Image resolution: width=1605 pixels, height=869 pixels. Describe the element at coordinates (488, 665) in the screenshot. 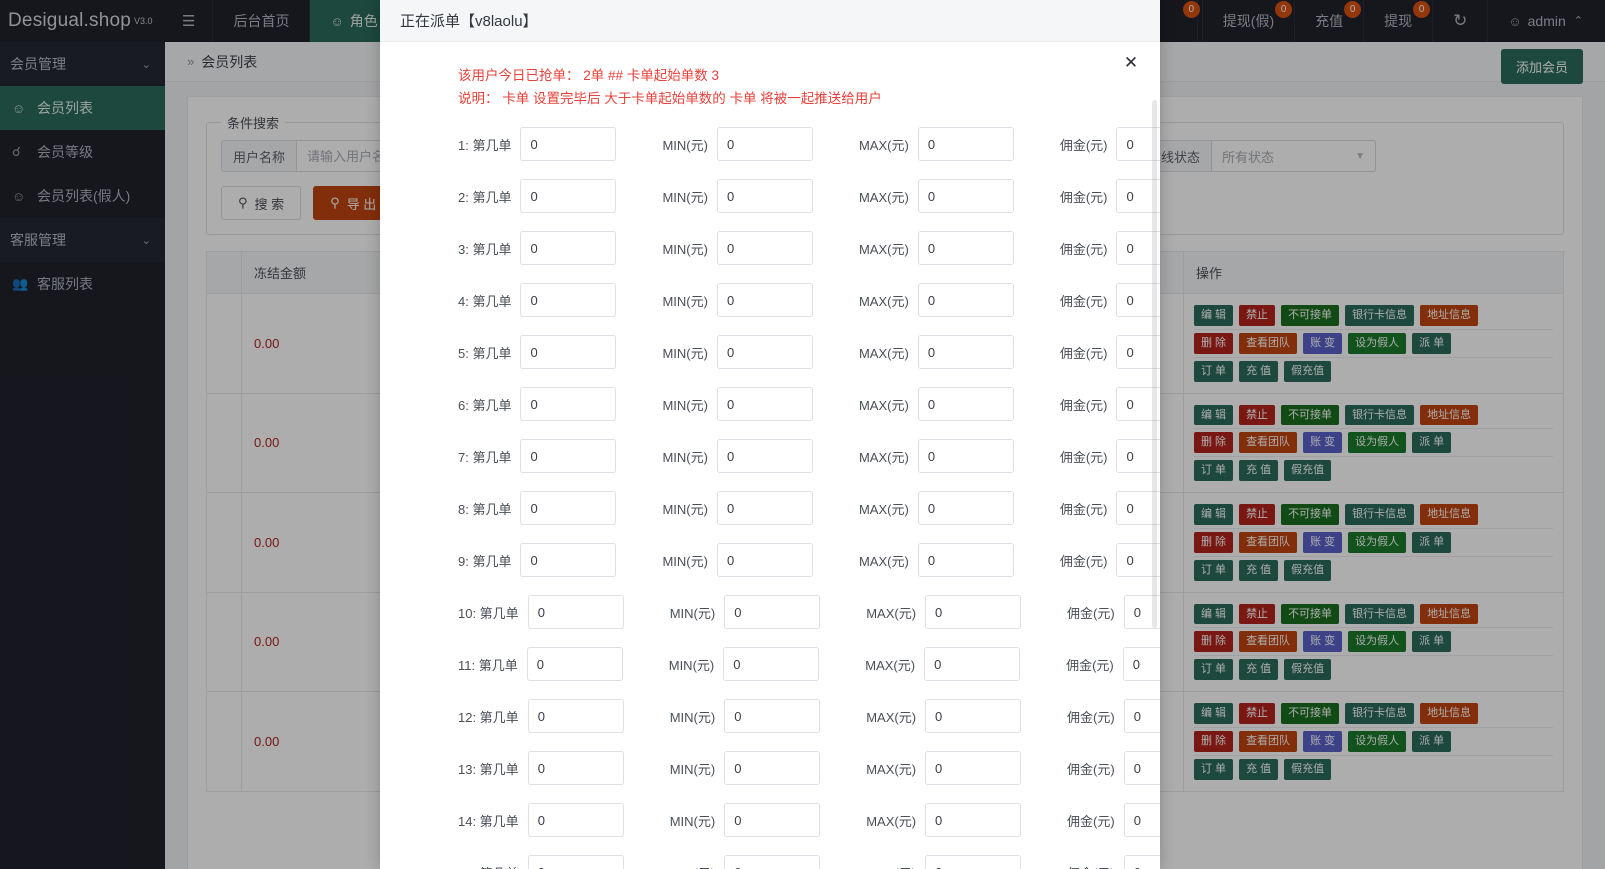

I see `row-index-label: 11: 第几单` at that location.